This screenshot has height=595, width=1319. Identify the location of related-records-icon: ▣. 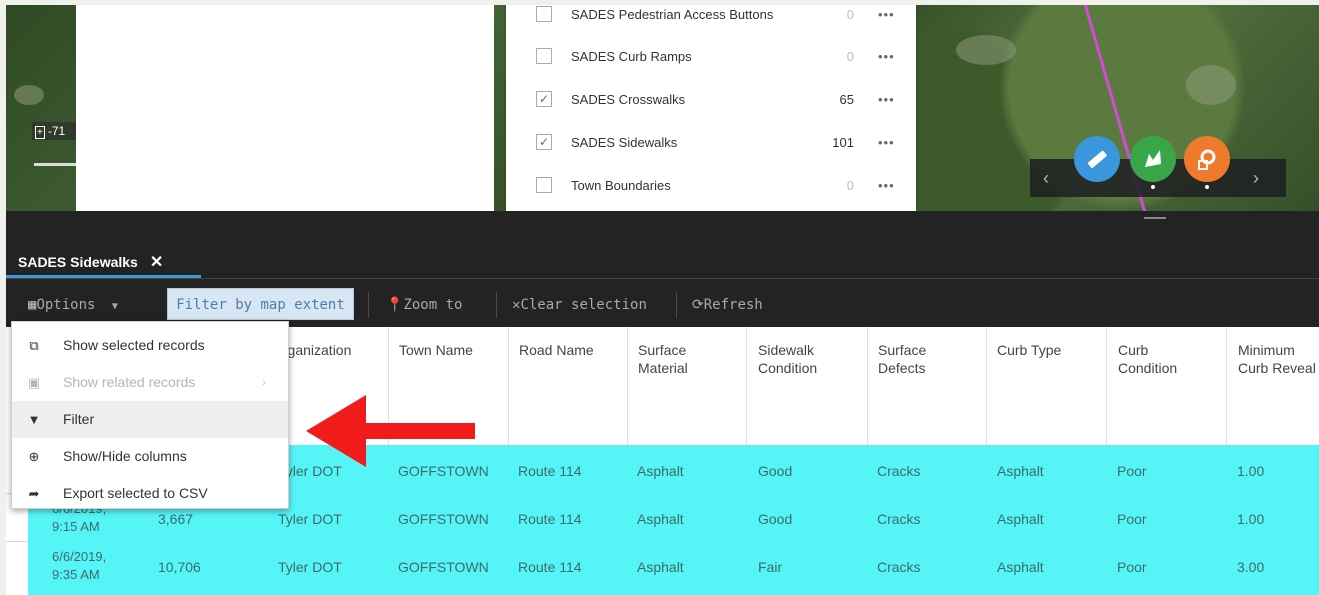
(34, 382).